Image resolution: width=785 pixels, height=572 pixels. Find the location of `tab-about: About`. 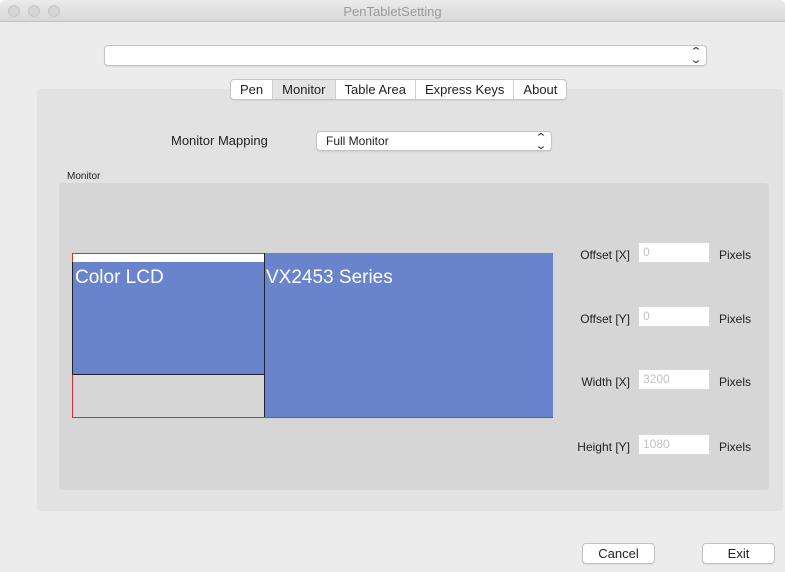

tab-about: About is located at coordinates (540, 89).